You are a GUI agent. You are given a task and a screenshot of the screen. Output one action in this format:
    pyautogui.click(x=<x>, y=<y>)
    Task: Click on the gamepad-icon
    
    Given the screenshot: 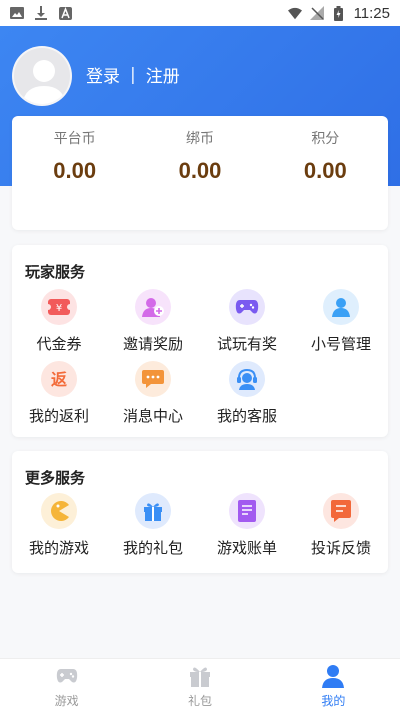 What is the action you would take?
    pyautogui.click(x=247, y=307)
    